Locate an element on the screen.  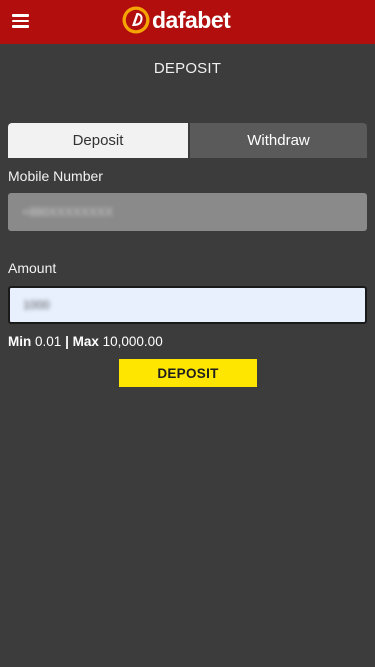
top-bar: dafabet is located at coordinates (187, 22).